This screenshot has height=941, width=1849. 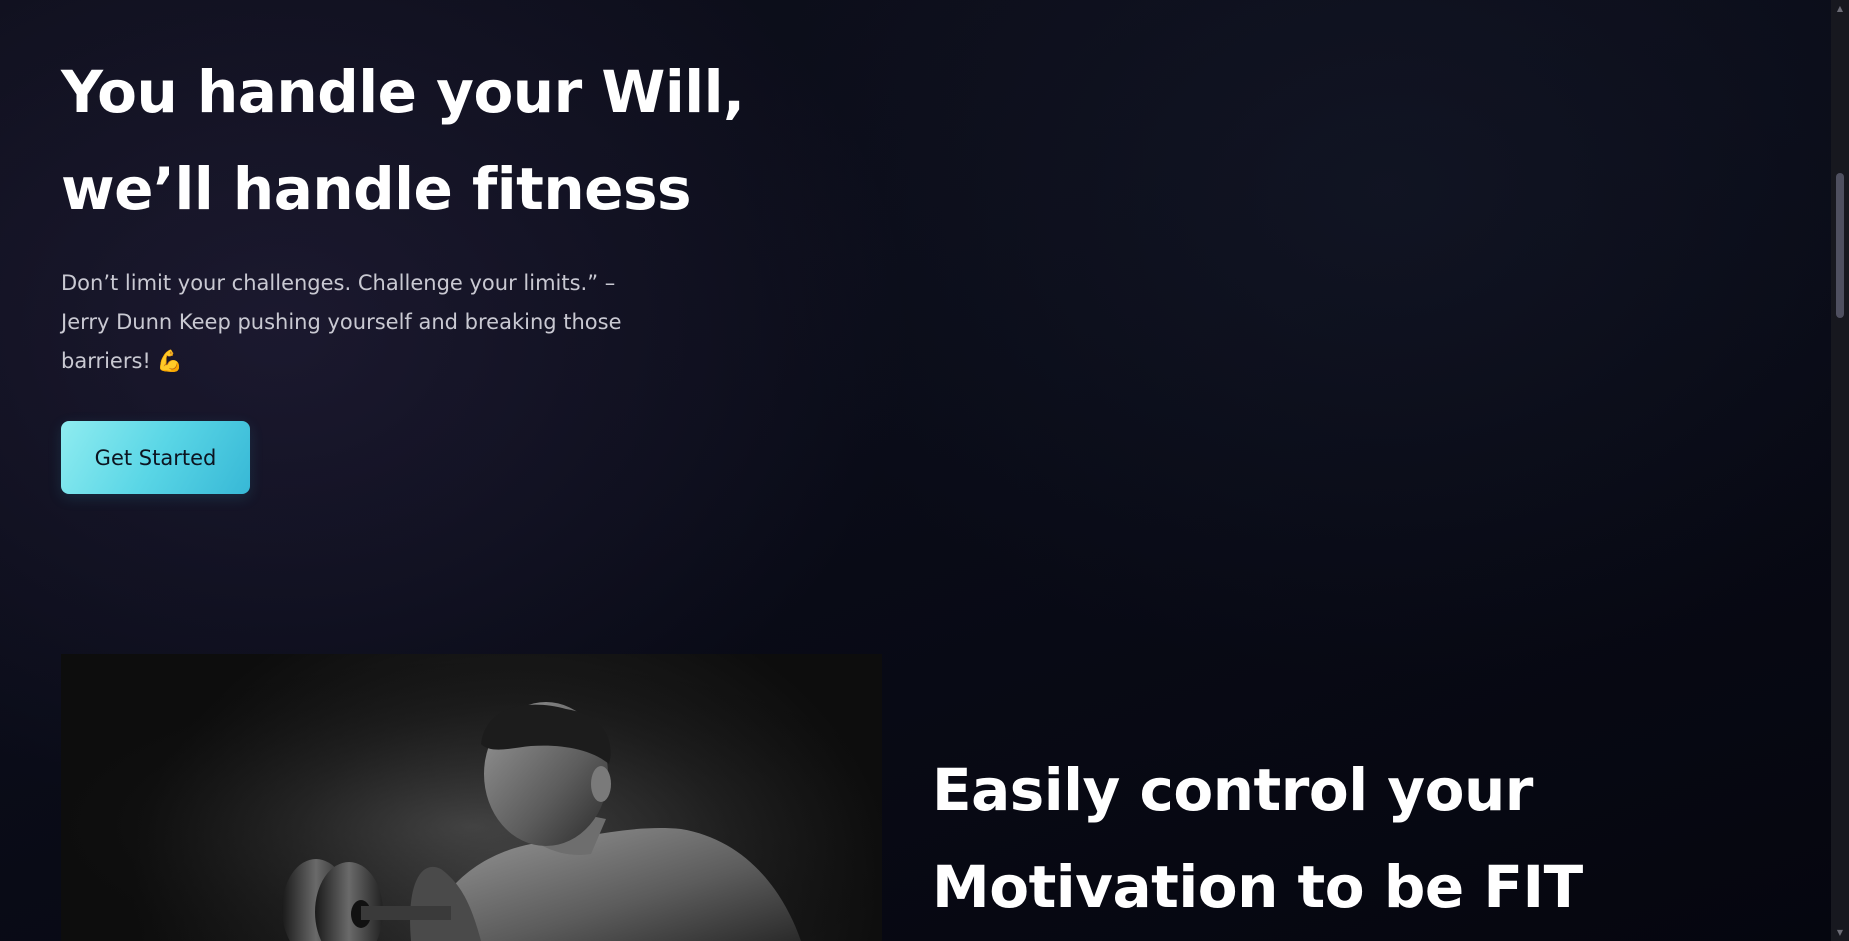 I want to click on photo-illustration, so click(x=471, y=797).